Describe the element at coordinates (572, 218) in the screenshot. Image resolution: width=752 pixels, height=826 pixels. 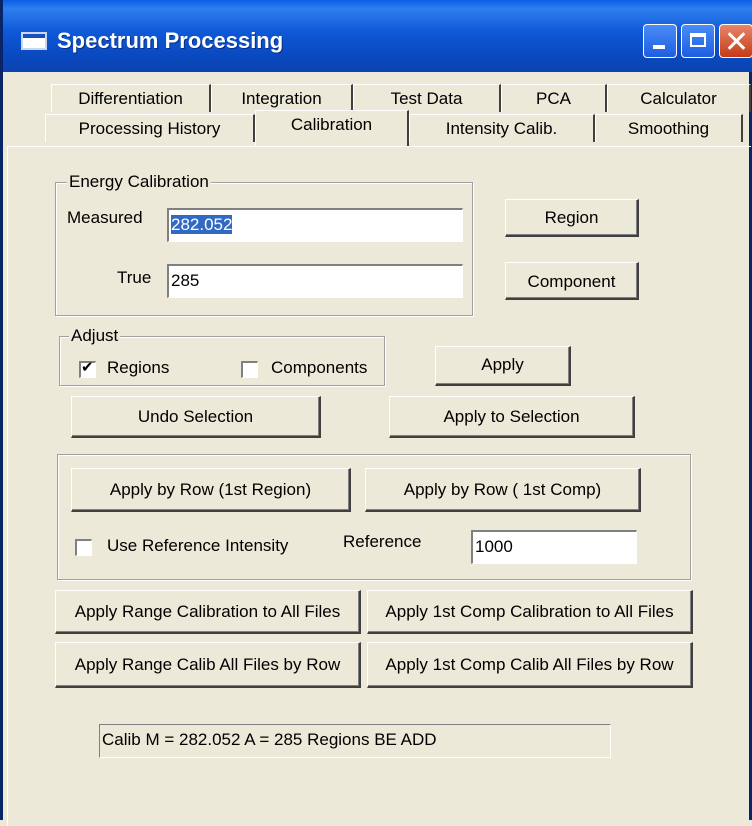
I see `region-button: Region` at that location.